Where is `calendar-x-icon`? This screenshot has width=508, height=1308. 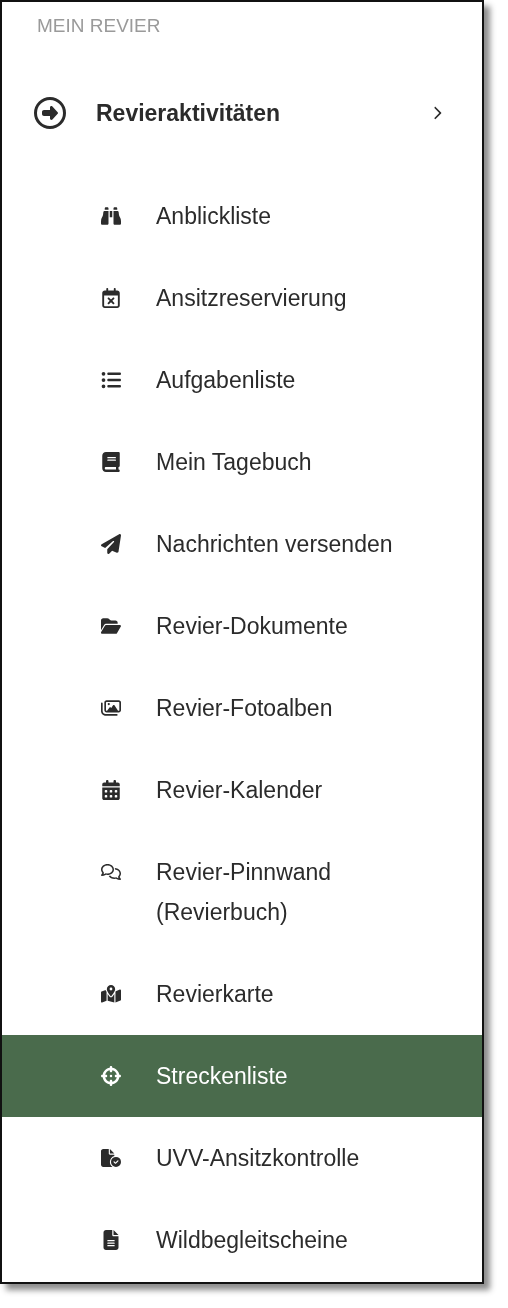 calendar-x-icon is located at coordinates (111, 298).